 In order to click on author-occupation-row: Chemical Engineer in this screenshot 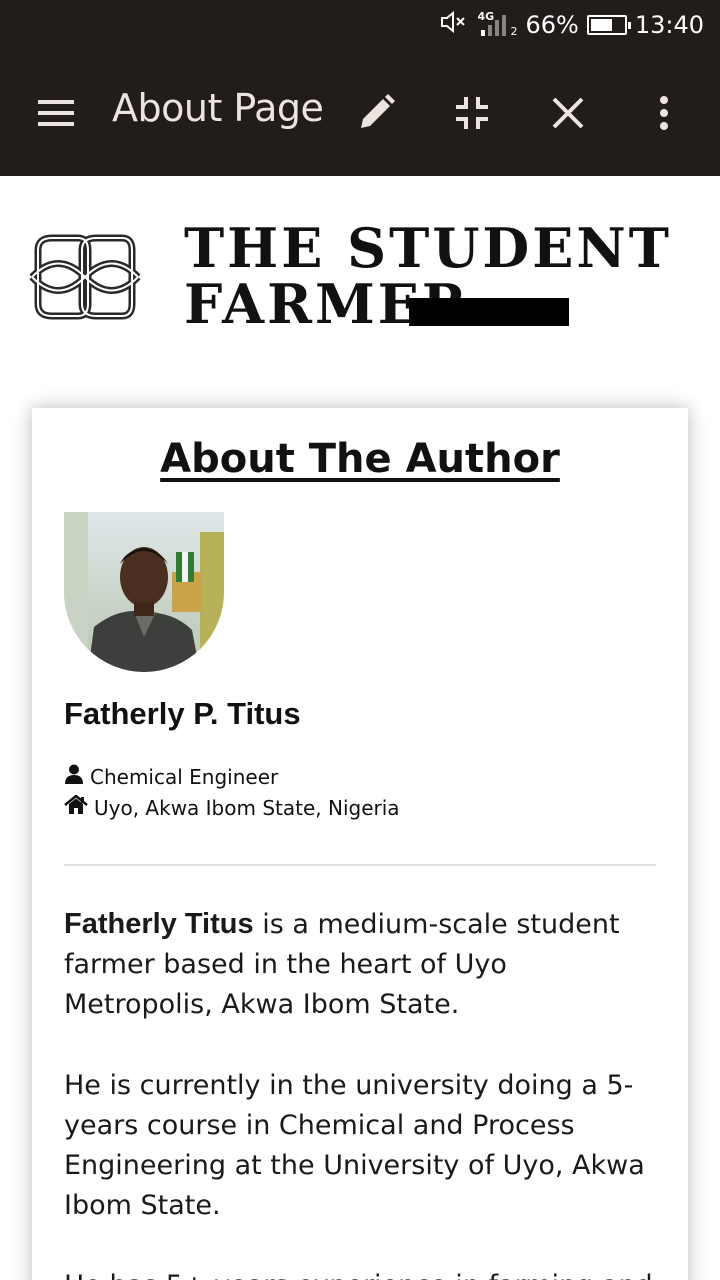, I will do `click(171, 776)`.